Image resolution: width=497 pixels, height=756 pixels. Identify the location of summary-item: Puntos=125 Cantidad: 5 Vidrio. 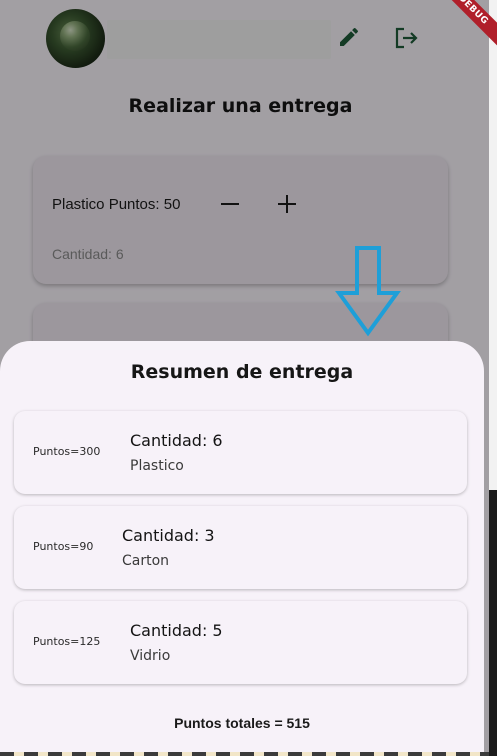
(240, 642).